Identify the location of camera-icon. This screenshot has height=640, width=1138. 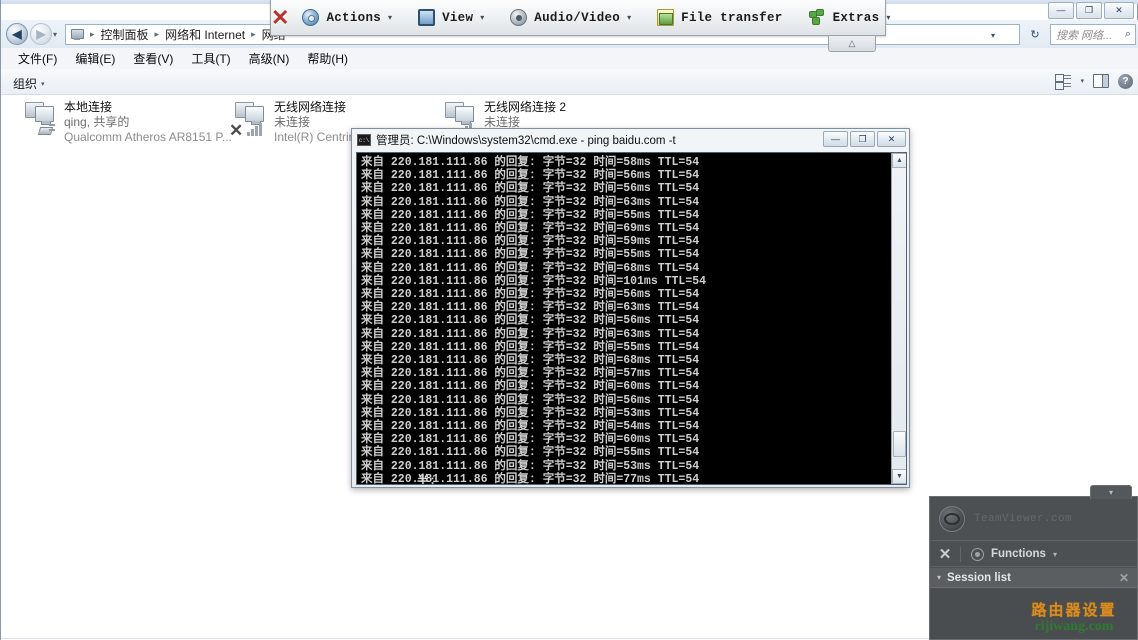
(519, 17).